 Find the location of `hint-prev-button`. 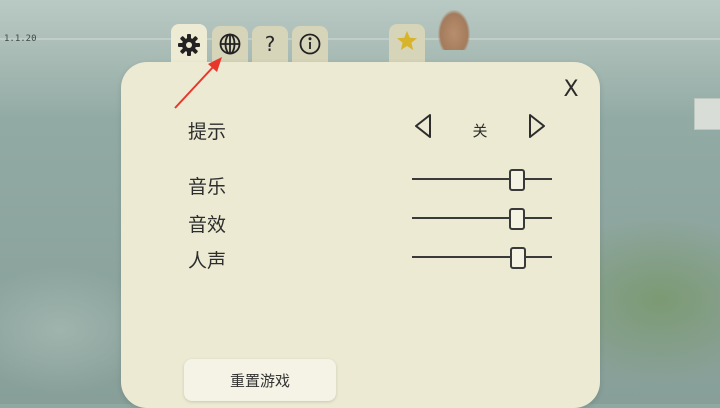

hint-prev-button is located at coordinates (423, 126).